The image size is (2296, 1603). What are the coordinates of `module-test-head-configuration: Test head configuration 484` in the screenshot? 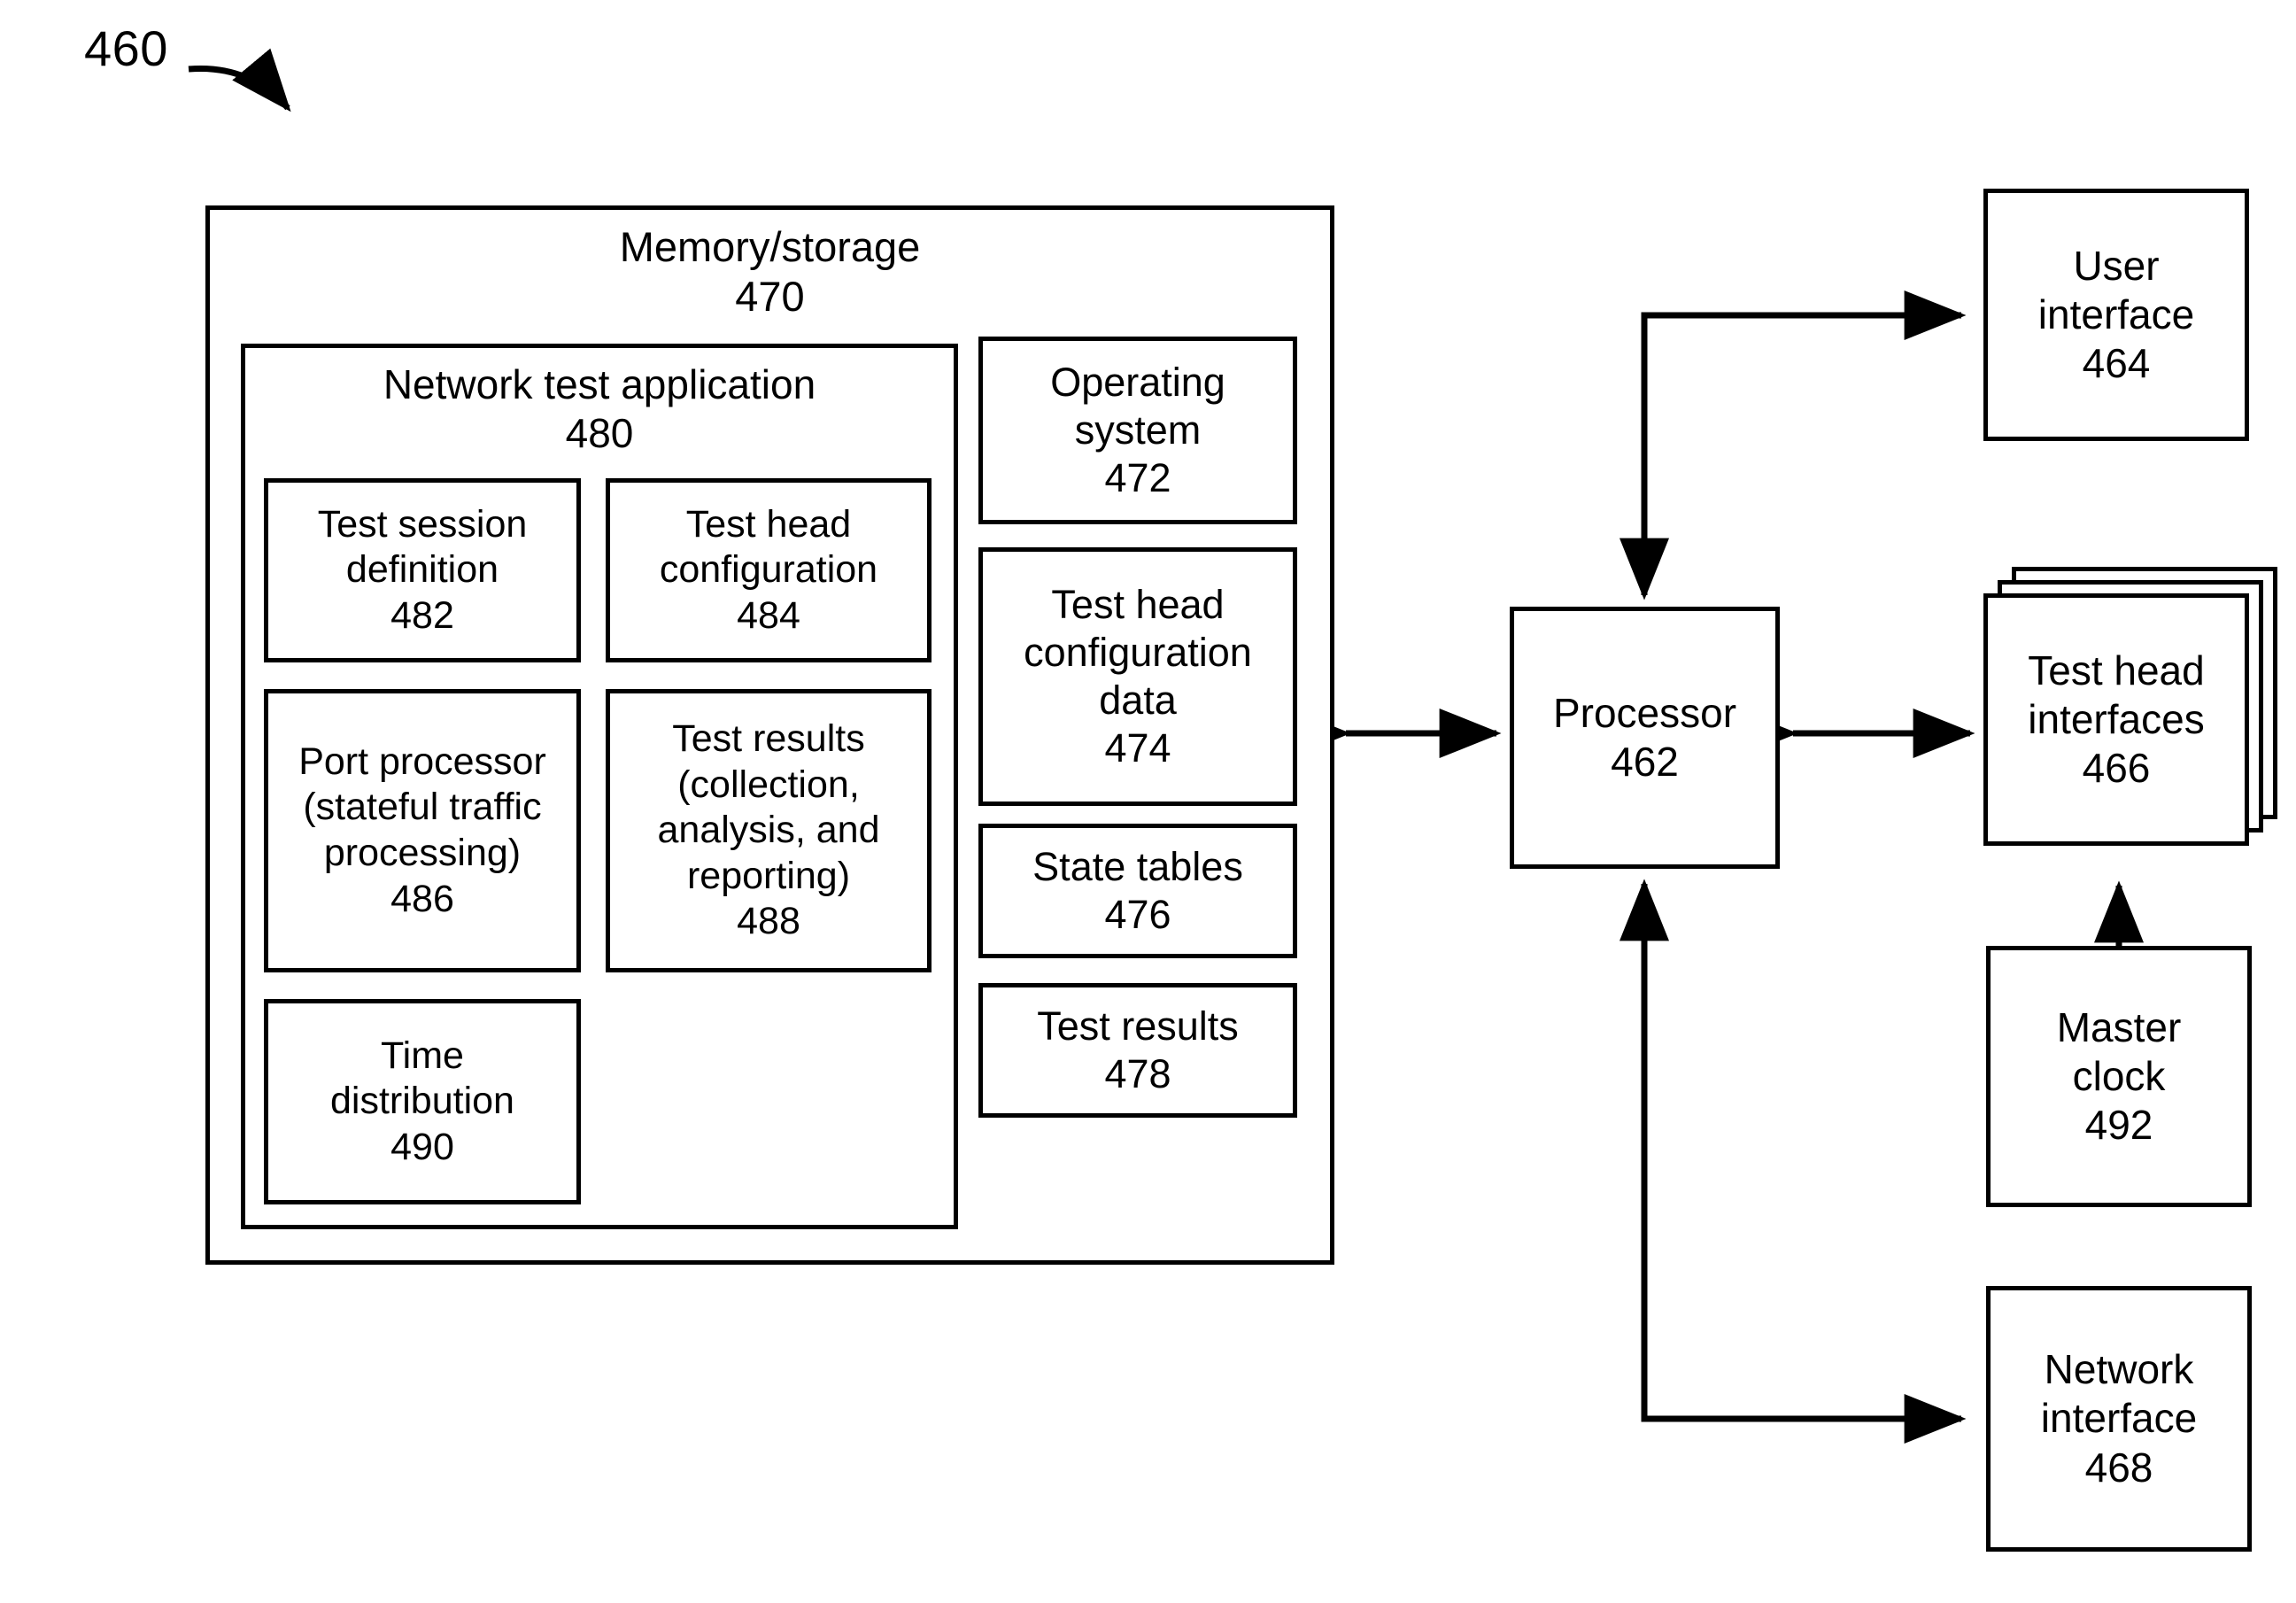 It's located at (769, 570).